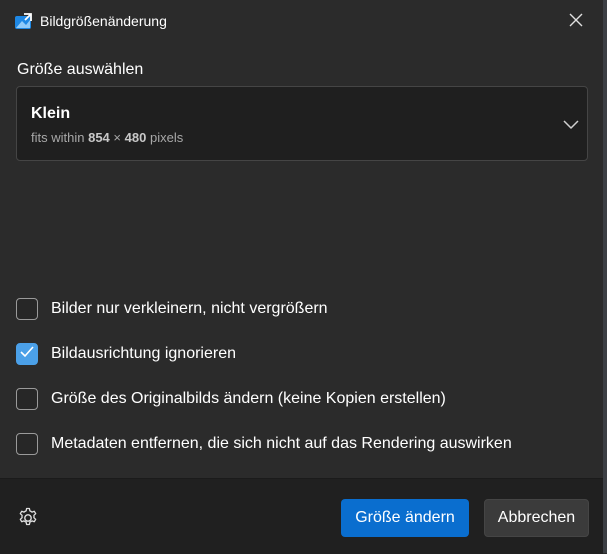 This screenshot has width=607, height=554. I want to click on close-button, so click(576, 22).